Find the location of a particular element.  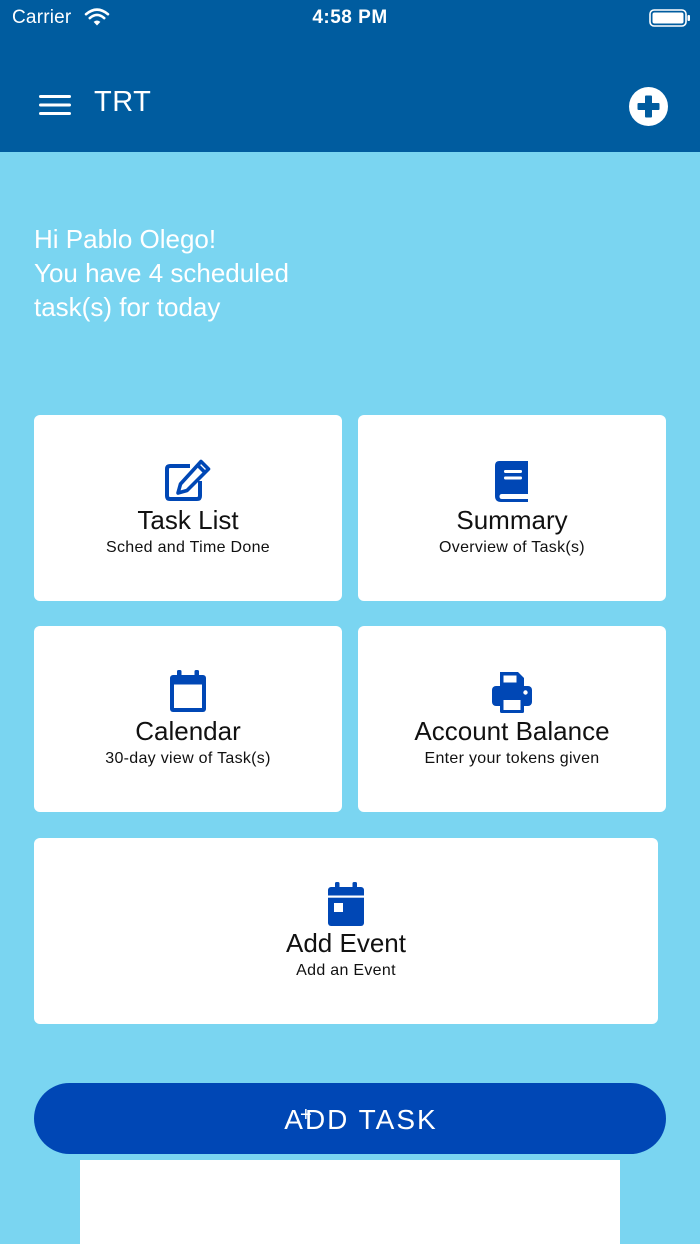

add-task-button: + ADD TASK is located at coordinates (350, 1118).